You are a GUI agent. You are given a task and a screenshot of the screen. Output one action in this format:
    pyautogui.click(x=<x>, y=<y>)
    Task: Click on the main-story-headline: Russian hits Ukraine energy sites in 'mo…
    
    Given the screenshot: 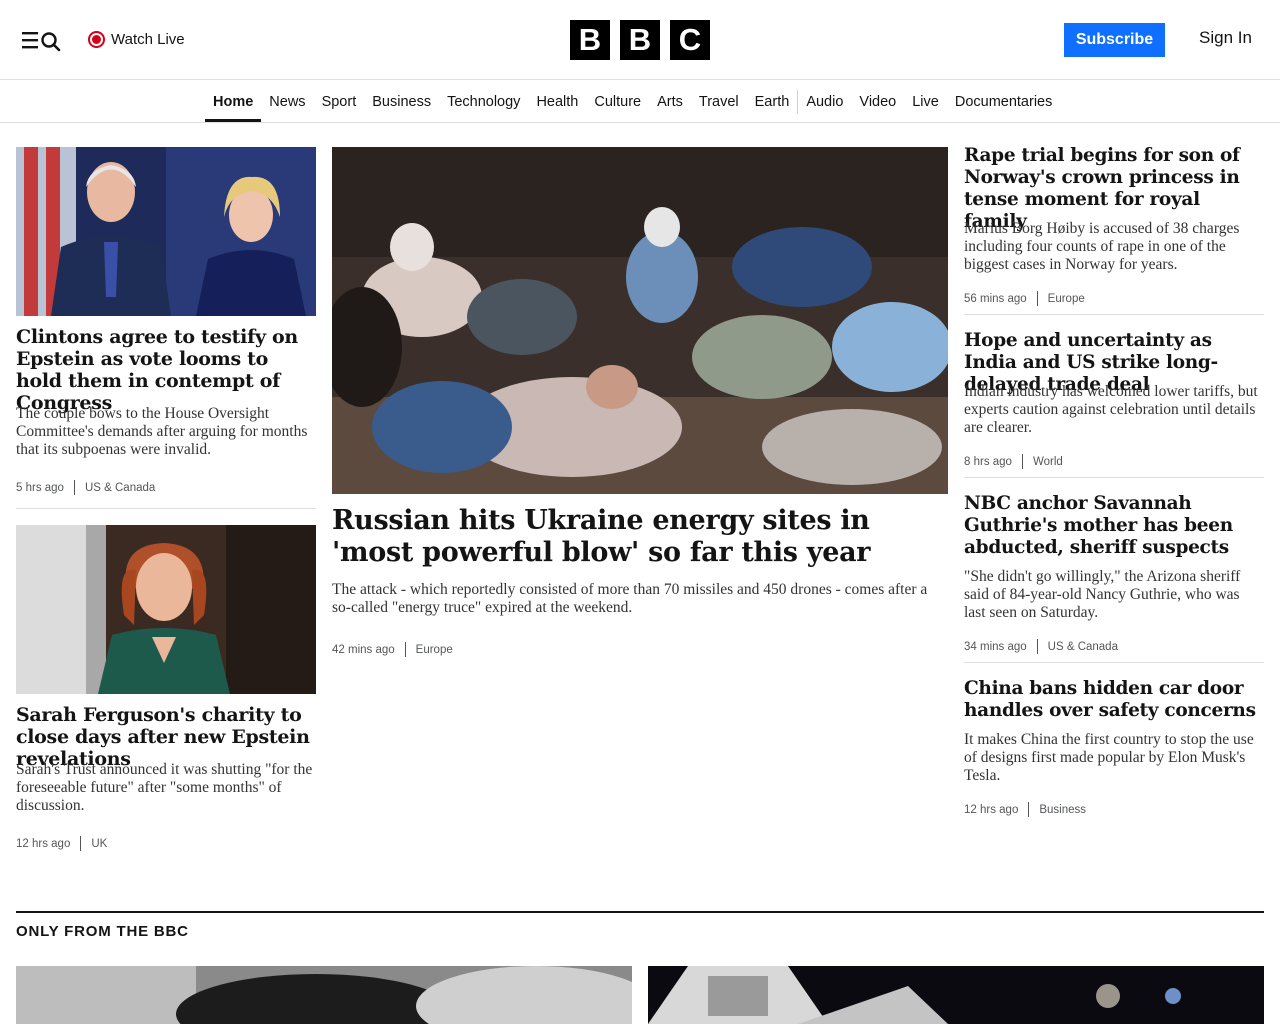 What is the action you would take?
    pyautogui.click(x=632, y=537)
    